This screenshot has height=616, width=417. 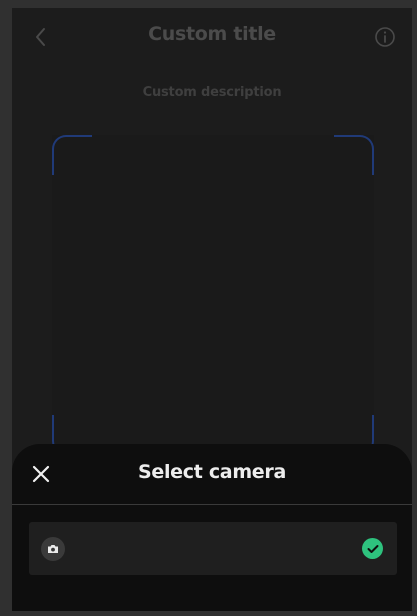 What do you see at coordinates (212, 34) in the screenshot?
I see `page-title: Custom title` at bounding box center [212, 34].